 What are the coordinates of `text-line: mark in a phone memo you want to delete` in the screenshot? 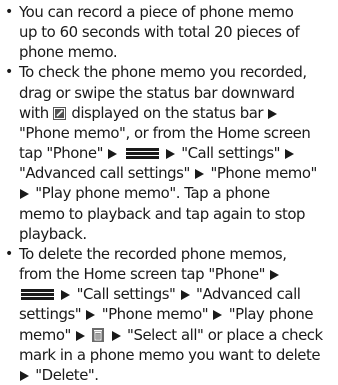 It's located at (178, 355).